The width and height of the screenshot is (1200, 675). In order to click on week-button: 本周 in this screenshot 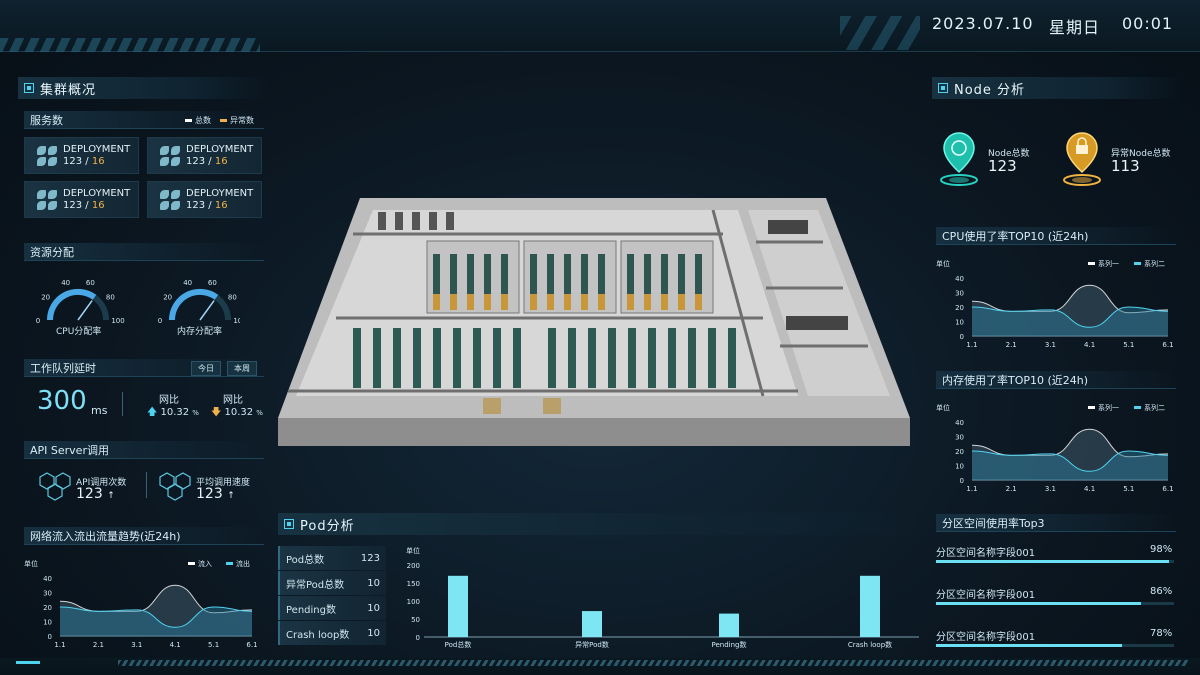, I will do `click(242, 368)`.